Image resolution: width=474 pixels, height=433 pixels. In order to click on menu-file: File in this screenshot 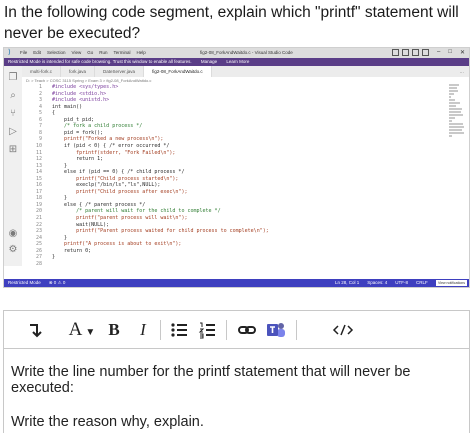, I will do `click(23, 52)`.